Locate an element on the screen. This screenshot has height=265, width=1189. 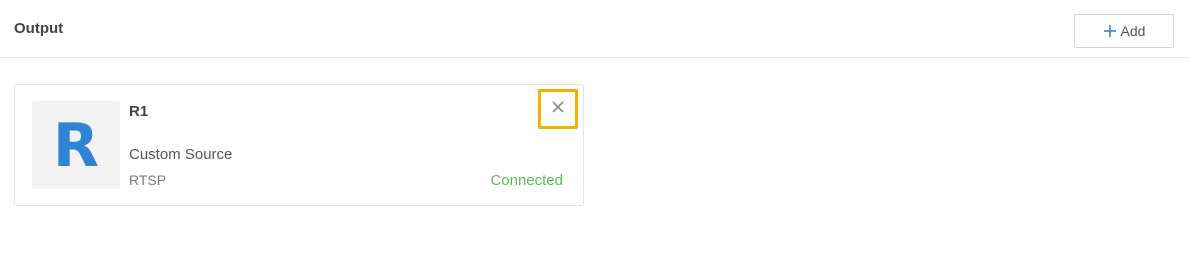
output-protocol: RTSP is located at coordinates (148, 180).